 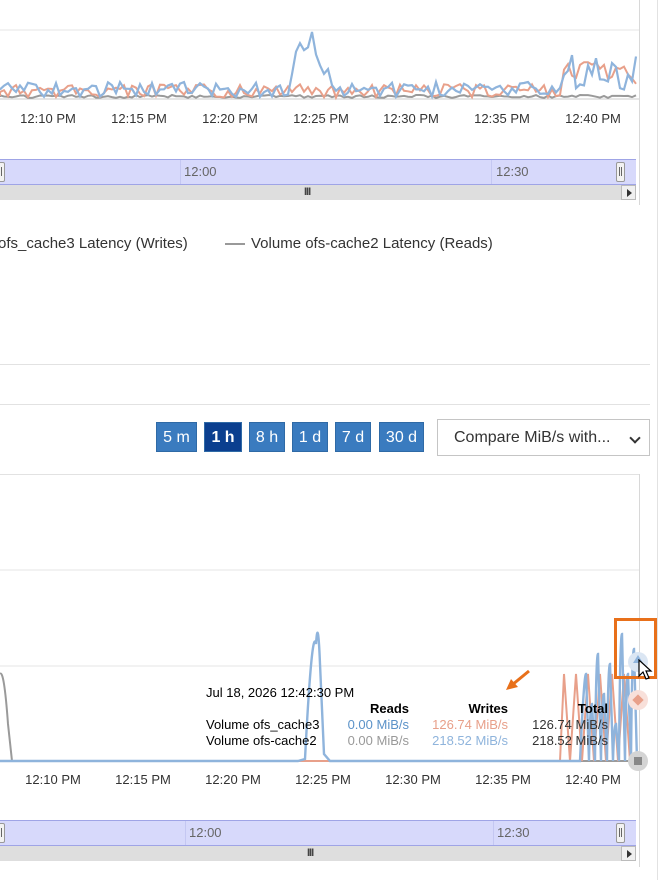 What do you see at coordinates (592, 708) in the screenshot?
I see `tooltip-header-total: Total` at bounding box center [592, 708].